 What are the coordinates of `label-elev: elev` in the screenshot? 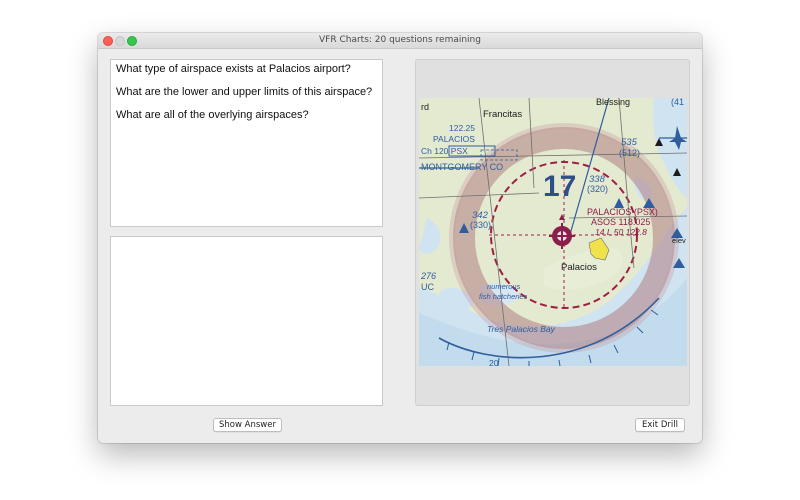 It's located at (679, 240).